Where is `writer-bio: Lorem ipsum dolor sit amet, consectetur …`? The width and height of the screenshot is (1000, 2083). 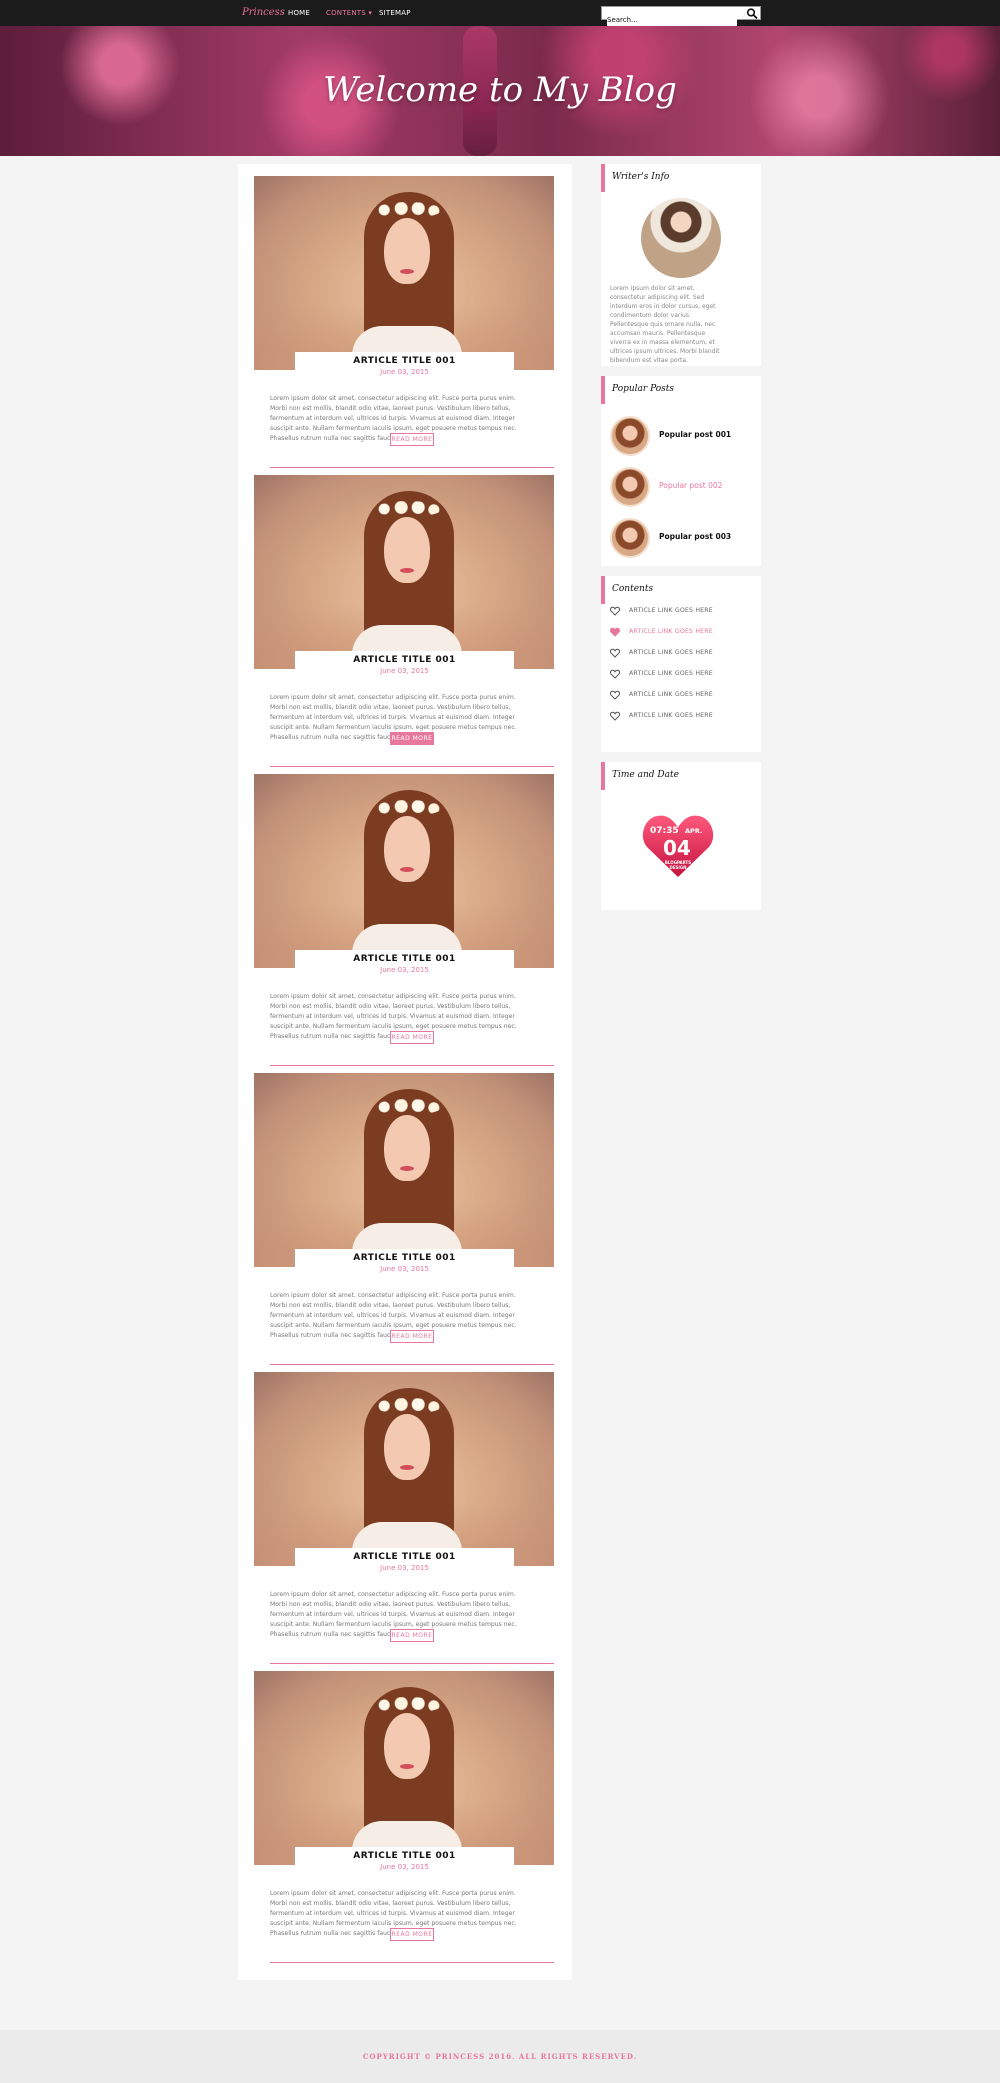
writer-bio: Lorem ipsum dolor sit amet, consectetur … is located at coordinates (665, 324).